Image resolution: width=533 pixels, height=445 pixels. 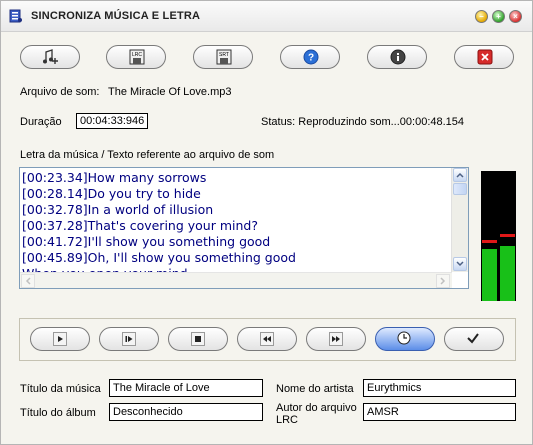 What do you see at coordinates (315, 389) in the screenshot?
I see `artist-label: Nome do artista` at bounding box center [315, 389].